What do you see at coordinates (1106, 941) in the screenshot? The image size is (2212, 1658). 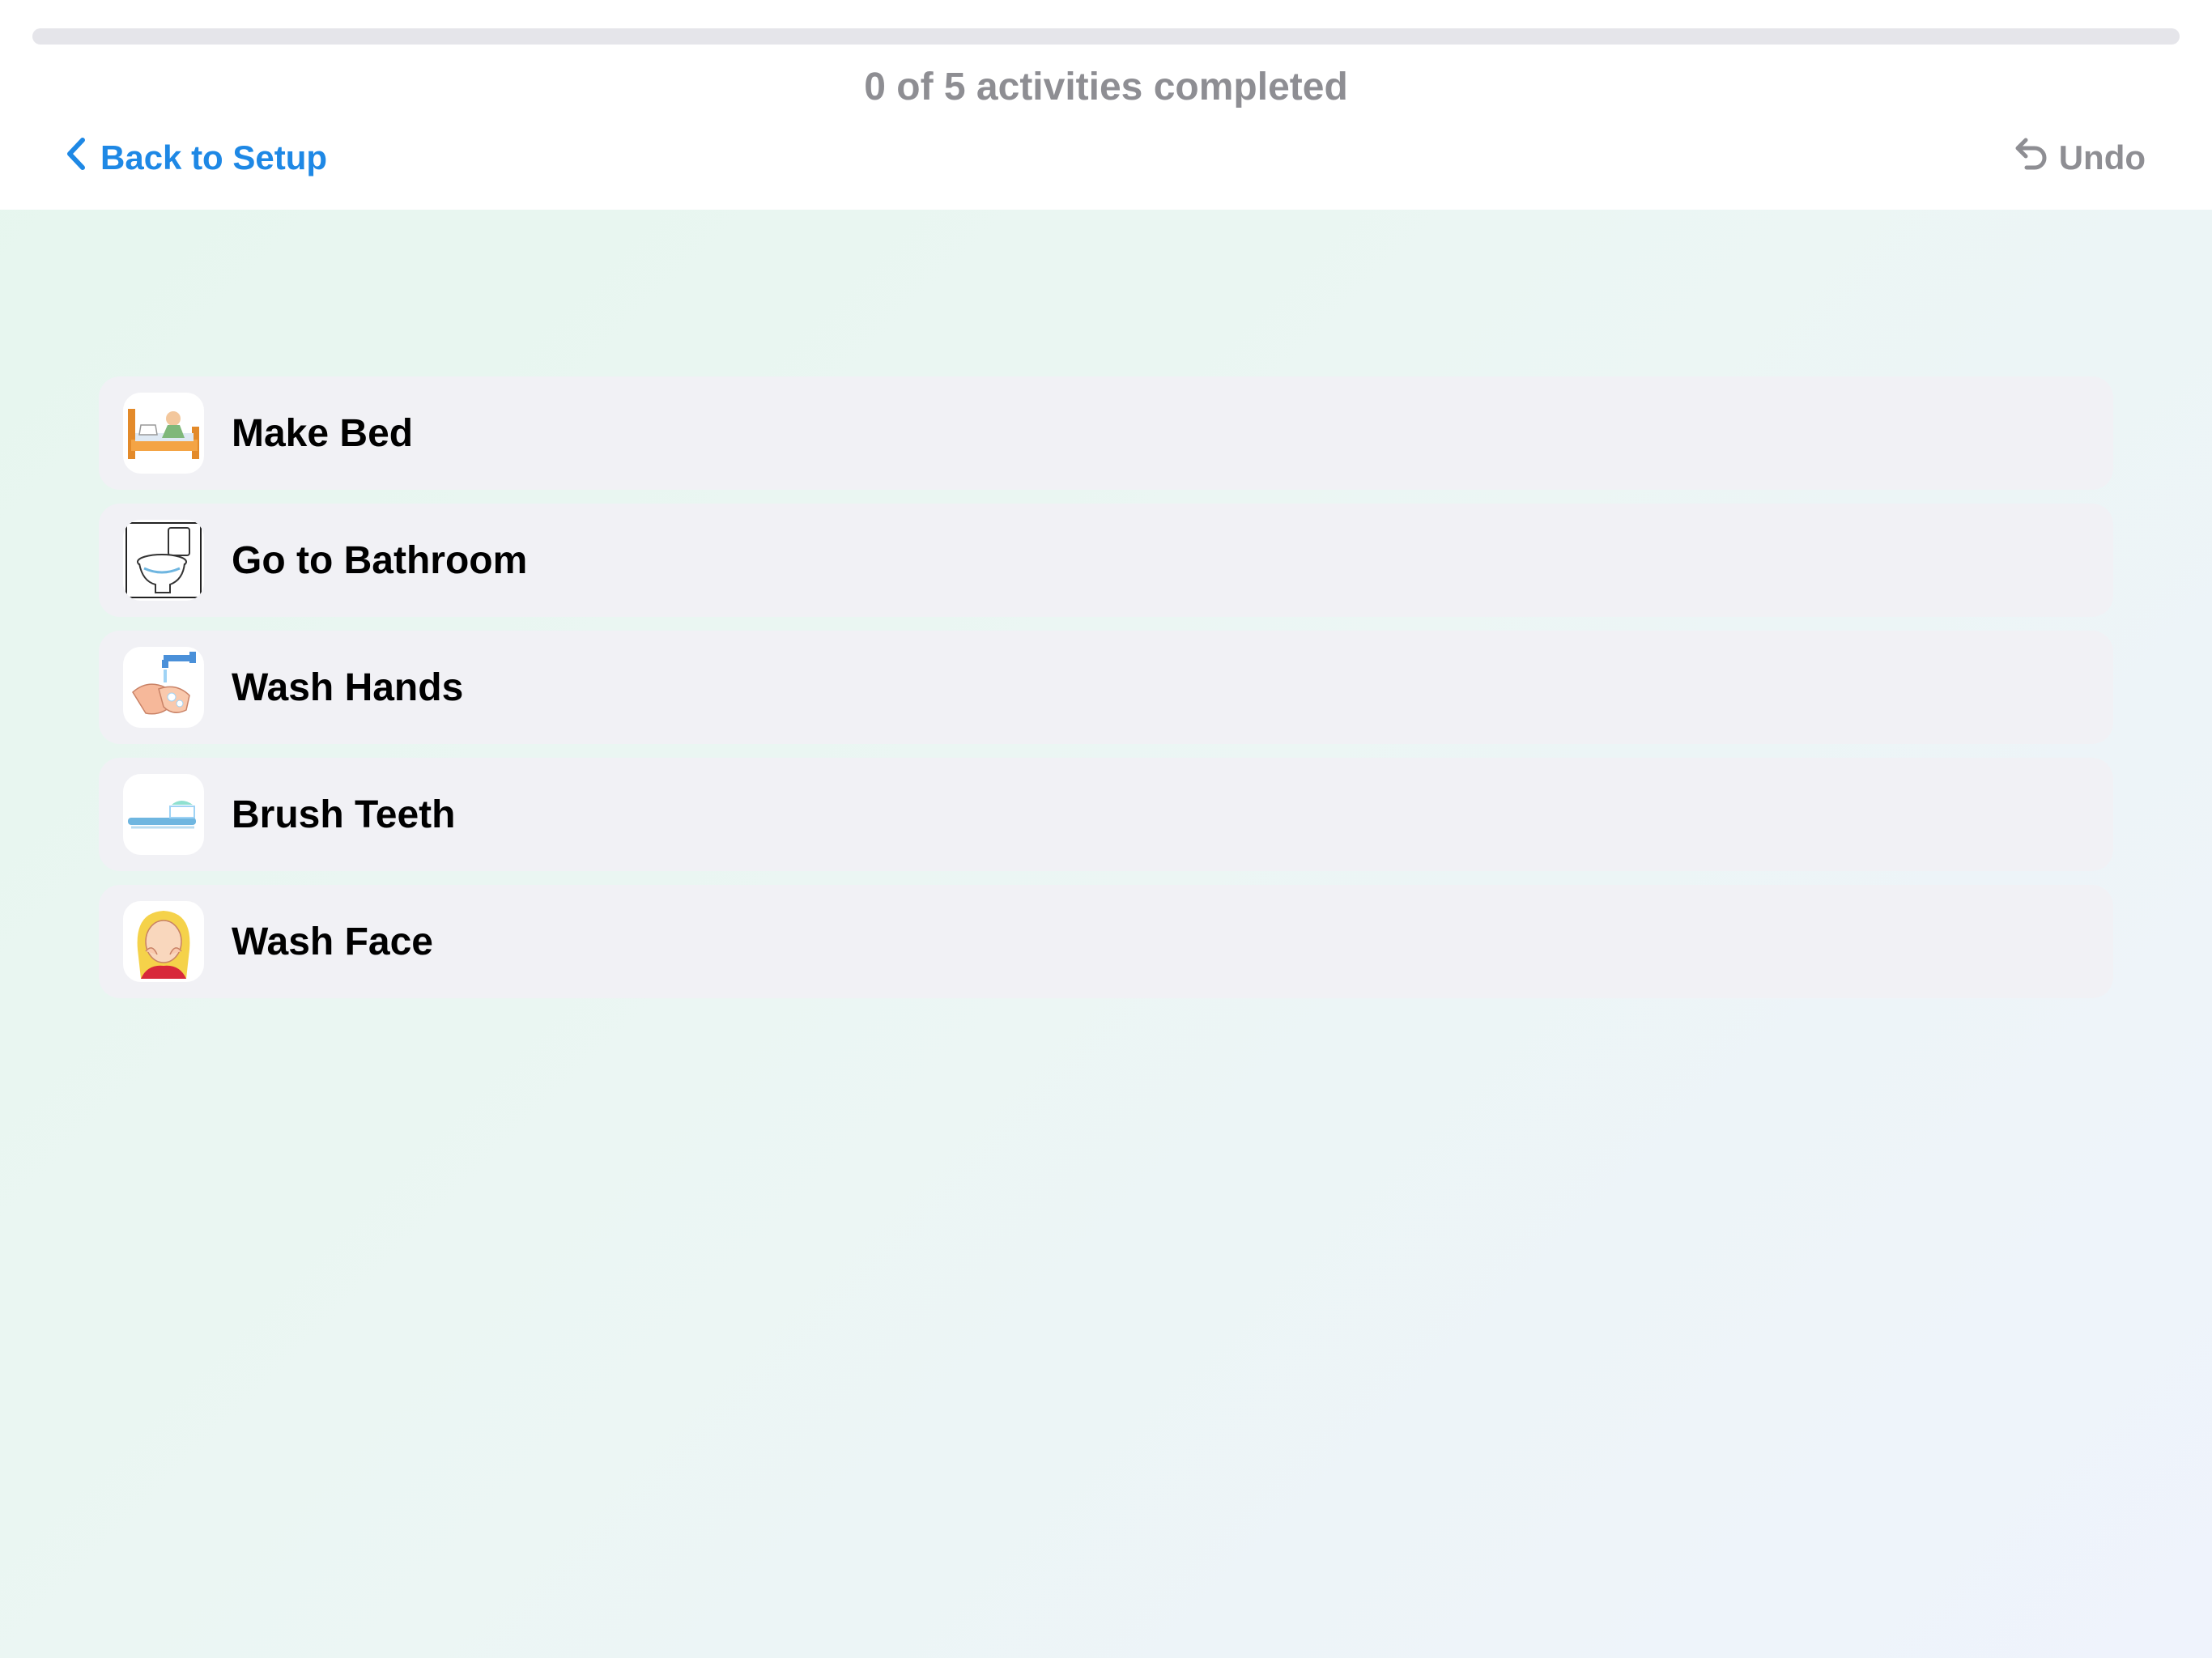 I see `activity-row-wash-face: Wash Face` at bounding box center [1106, 941].